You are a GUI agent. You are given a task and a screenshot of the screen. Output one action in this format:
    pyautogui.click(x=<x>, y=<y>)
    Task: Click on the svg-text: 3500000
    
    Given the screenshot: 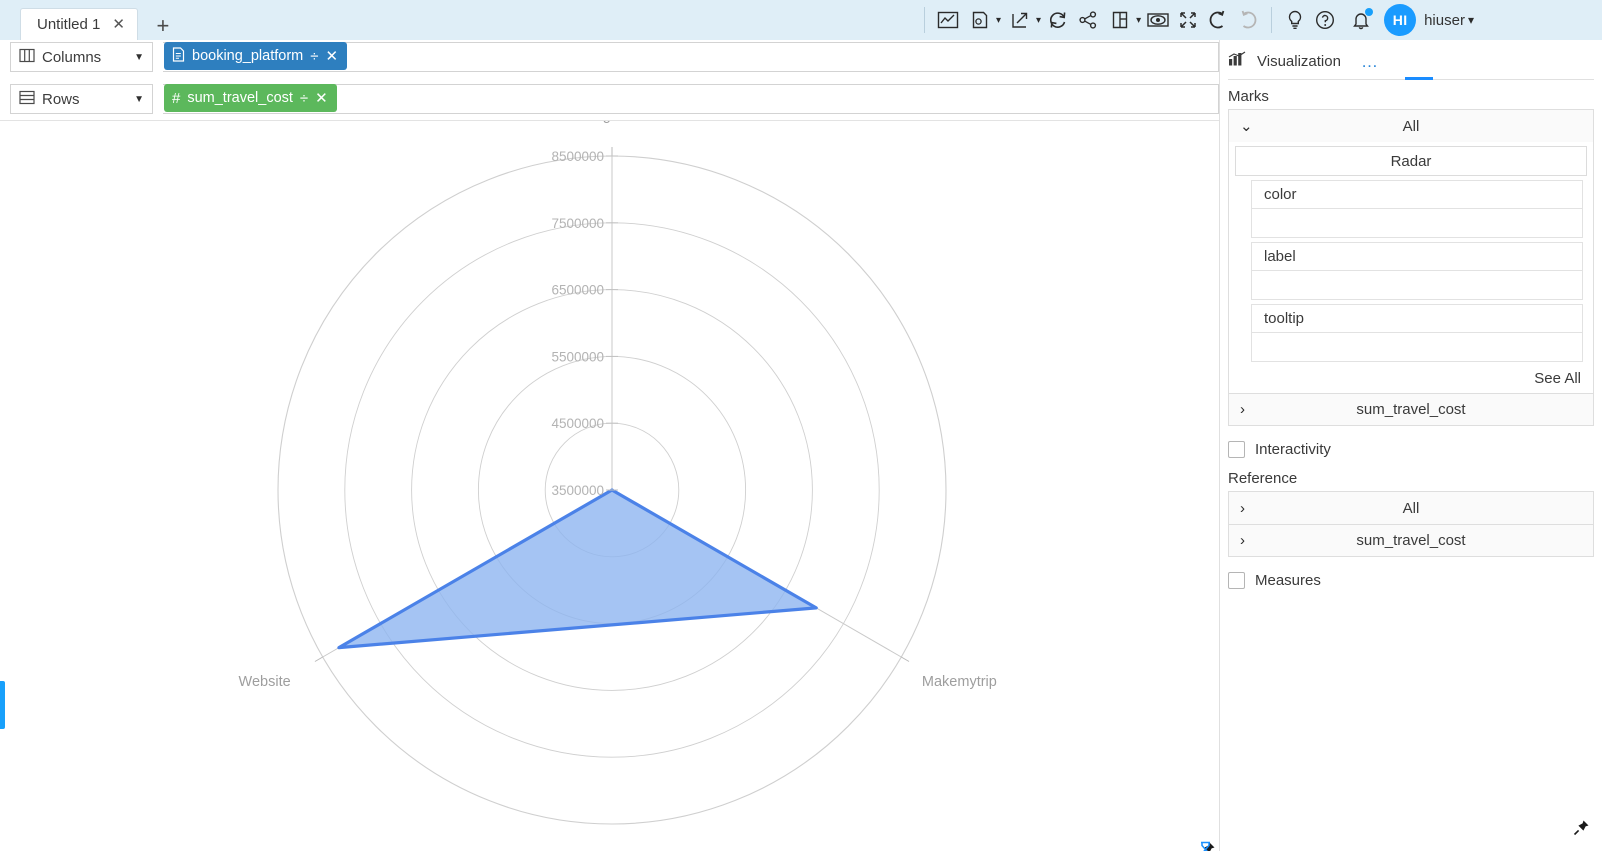 What is the action you would take?
    pyautogui.click(x=577, y=490)
    